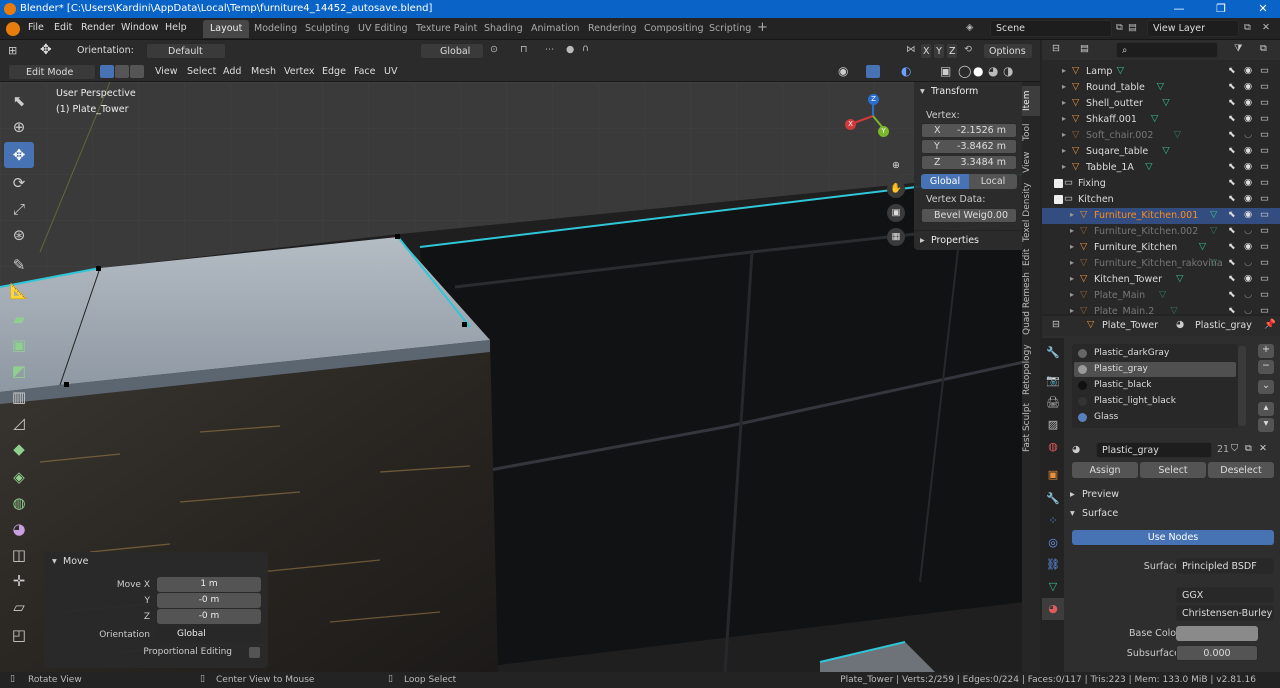 This screenshot has width=1280, height=688. What do you see at coordinates (1193, 28) in the screenshot?
I see `view-layer-field: View Layer` at bounding box center [1193, 28].